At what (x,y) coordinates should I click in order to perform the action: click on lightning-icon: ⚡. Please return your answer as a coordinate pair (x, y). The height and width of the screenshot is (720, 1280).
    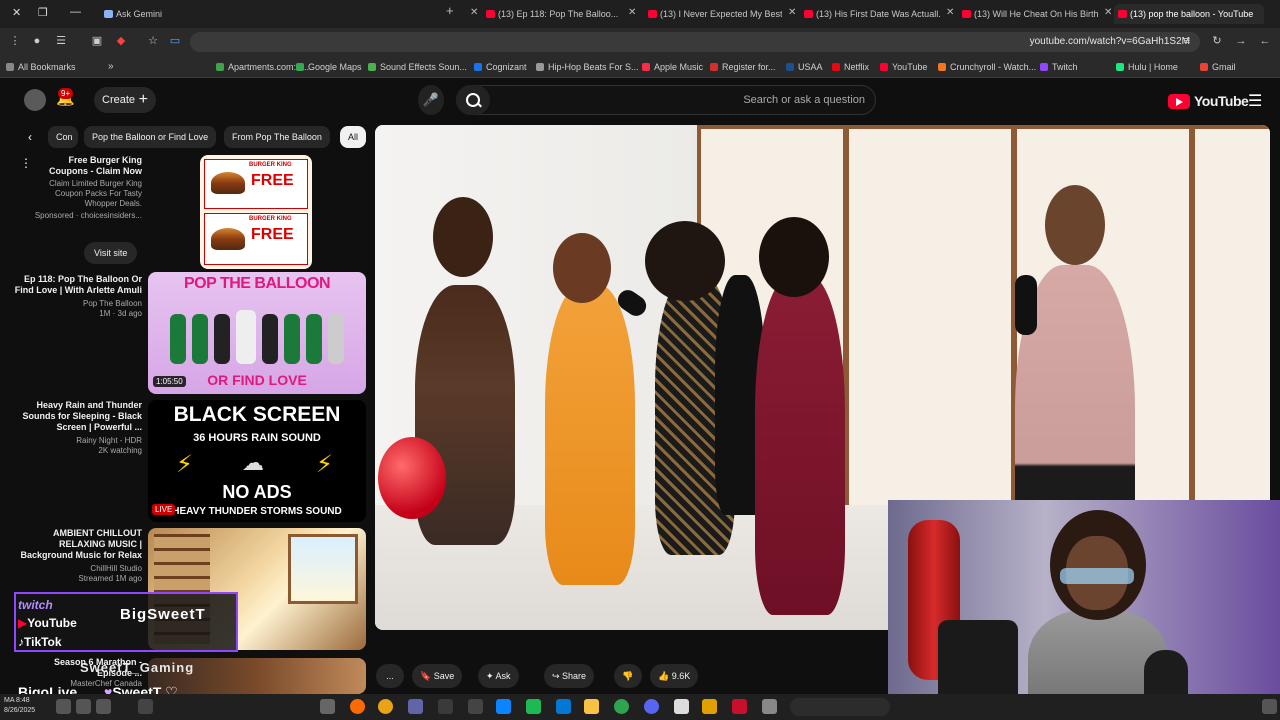
    Looking at the image, I should click on (184, 464).